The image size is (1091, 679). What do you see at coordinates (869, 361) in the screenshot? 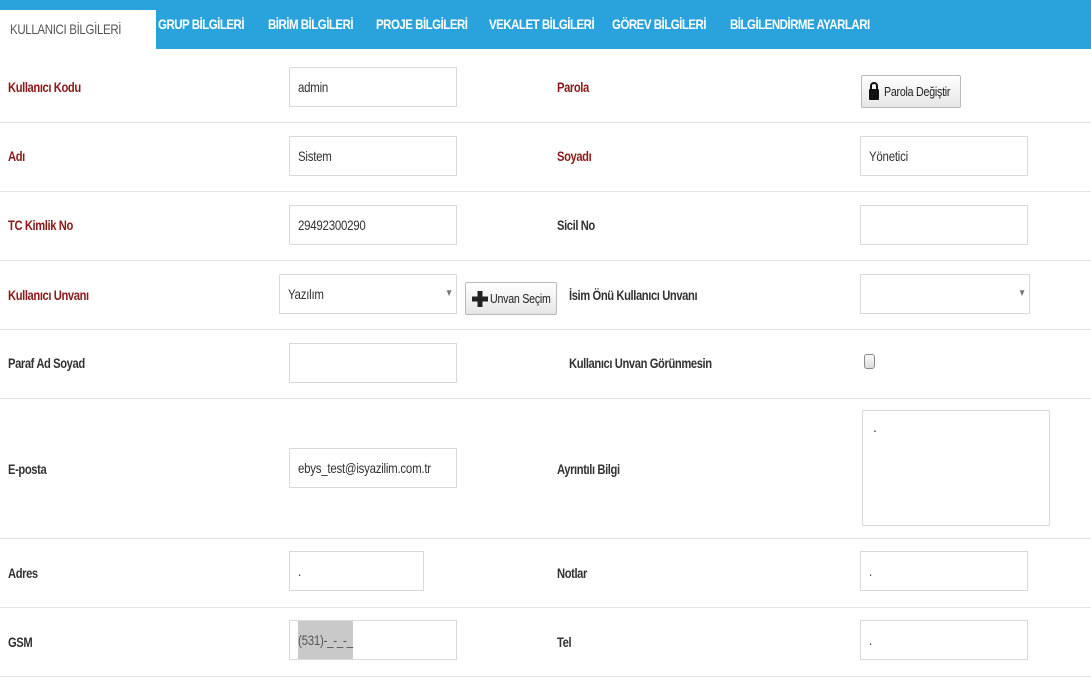
I see `unvan-gorunmesin-checkbox` at bounding box center [869, 361].